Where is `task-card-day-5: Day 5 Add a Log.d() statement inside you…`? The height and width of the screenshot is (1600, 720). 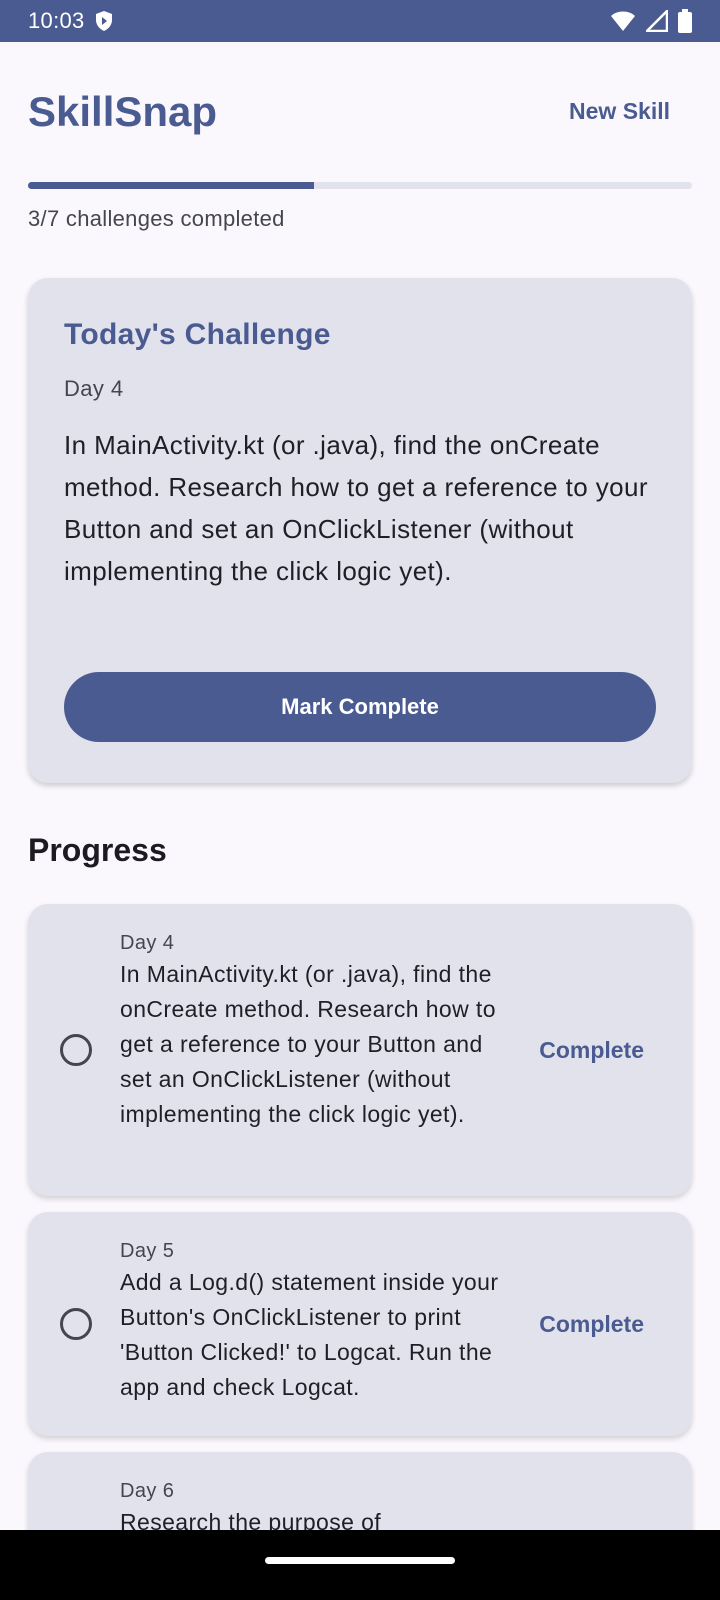 task-card-day-5: Day 5 Add a Log.d() statement inside you… is located at coordinates (360, 1324).